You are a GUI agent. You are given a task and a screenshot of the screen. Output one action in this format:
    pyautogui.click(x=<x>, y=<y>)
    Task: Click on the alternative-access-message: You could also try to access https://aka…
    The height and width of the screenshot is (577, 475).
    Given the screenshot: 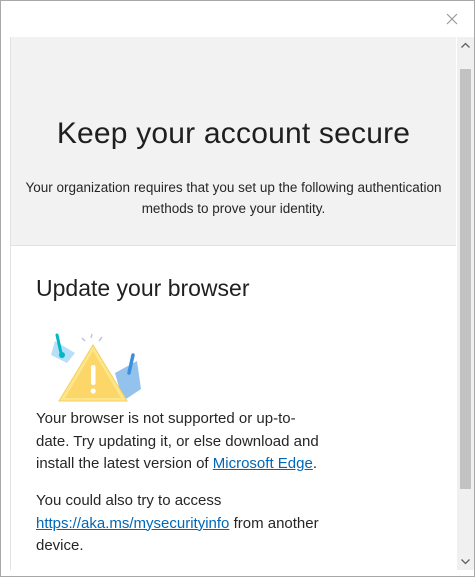 What is the action you would take?
    pyautogui.click(x=201, y=524)
    